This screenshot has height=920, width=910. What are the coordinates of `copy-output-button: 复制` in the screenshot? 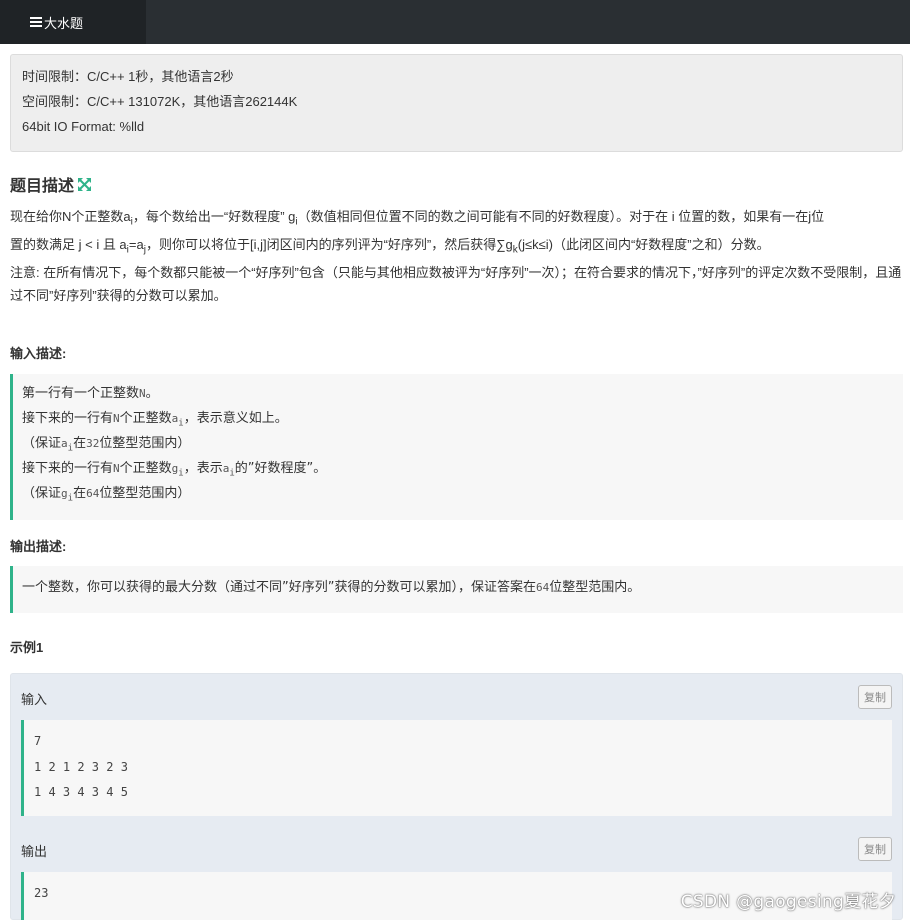 It's located at (875, 849).